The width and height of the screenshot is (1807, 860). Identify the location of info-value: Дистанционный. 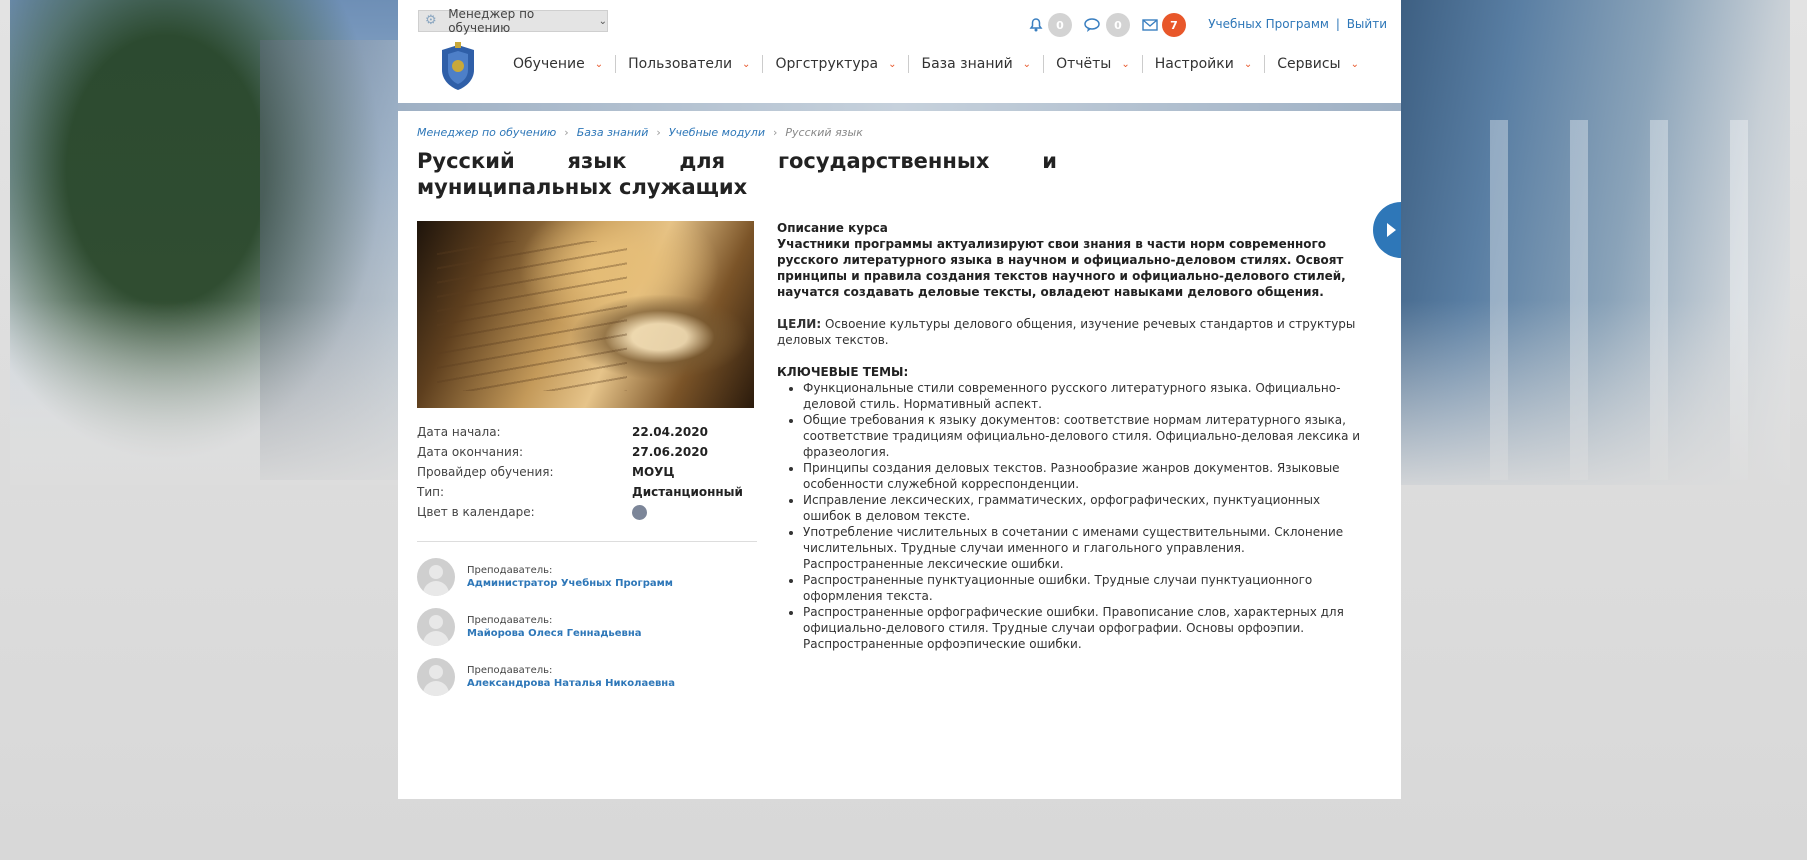
(687, 492).